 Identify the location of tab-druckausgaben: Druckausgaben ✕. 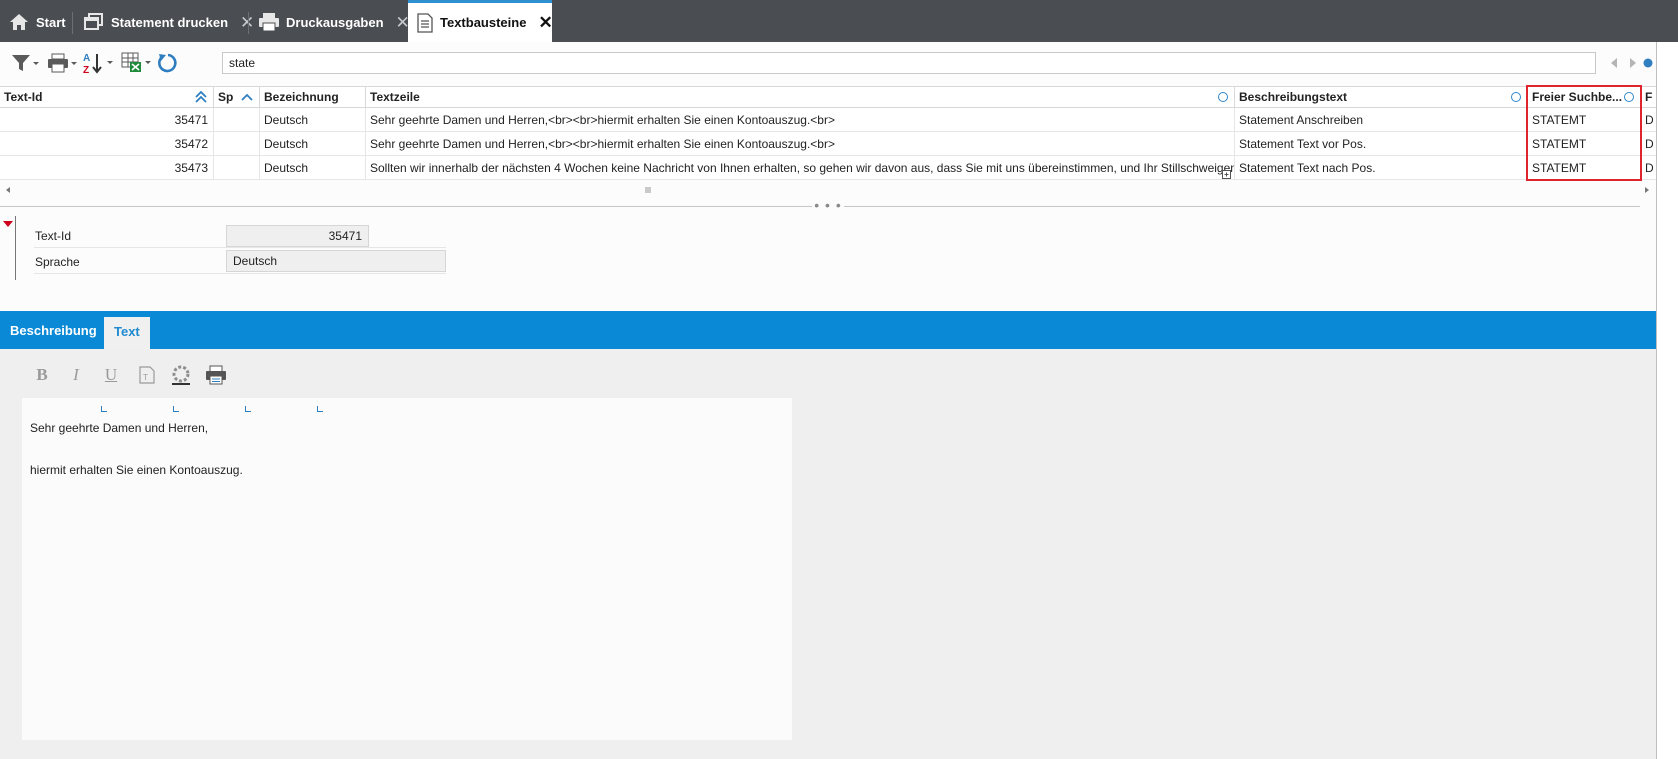
(334, 22).